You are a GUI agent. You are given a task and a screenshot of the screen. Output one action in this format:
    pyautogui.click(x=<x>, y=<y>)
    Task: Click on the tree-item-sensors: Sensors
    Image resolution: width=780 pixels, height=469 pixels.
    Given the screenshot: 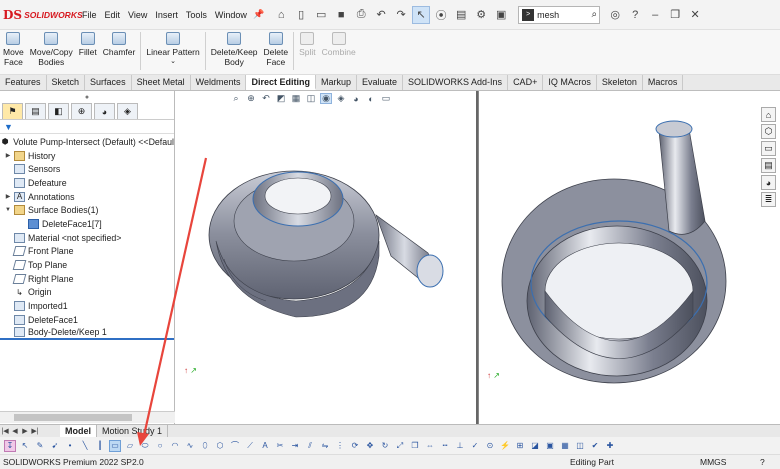 What is the action you would take?
    pyautogui.click(x=87, y=169)
    